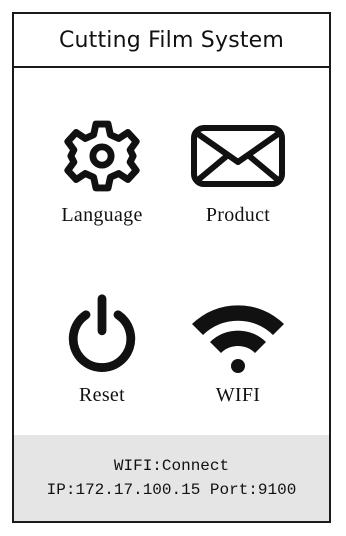  Describe the element at coordinates (171, 478) in the screenshot. I see `connection-status-bar: WIFI:Connect IP:172.17.100.15 Port:9100` at that location.